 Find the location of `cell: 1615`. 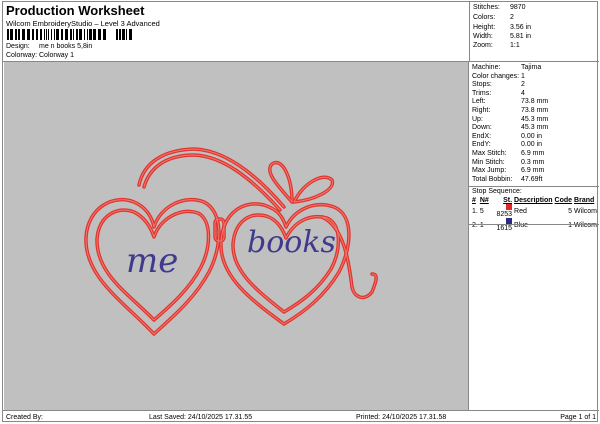

cell: 1615 is located at coordinates (501, 225).